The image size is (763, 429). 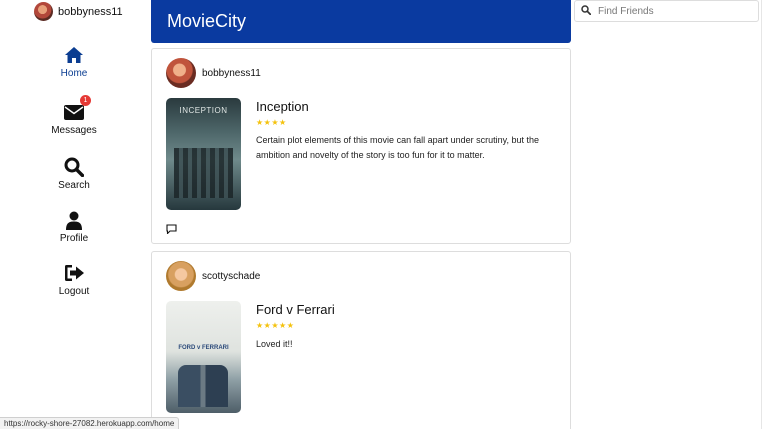 What do you see at coordinates (295, 309) in the screenshot?
I see `movie-title: Ford v Ferrari` at bounding box center [295, 309].